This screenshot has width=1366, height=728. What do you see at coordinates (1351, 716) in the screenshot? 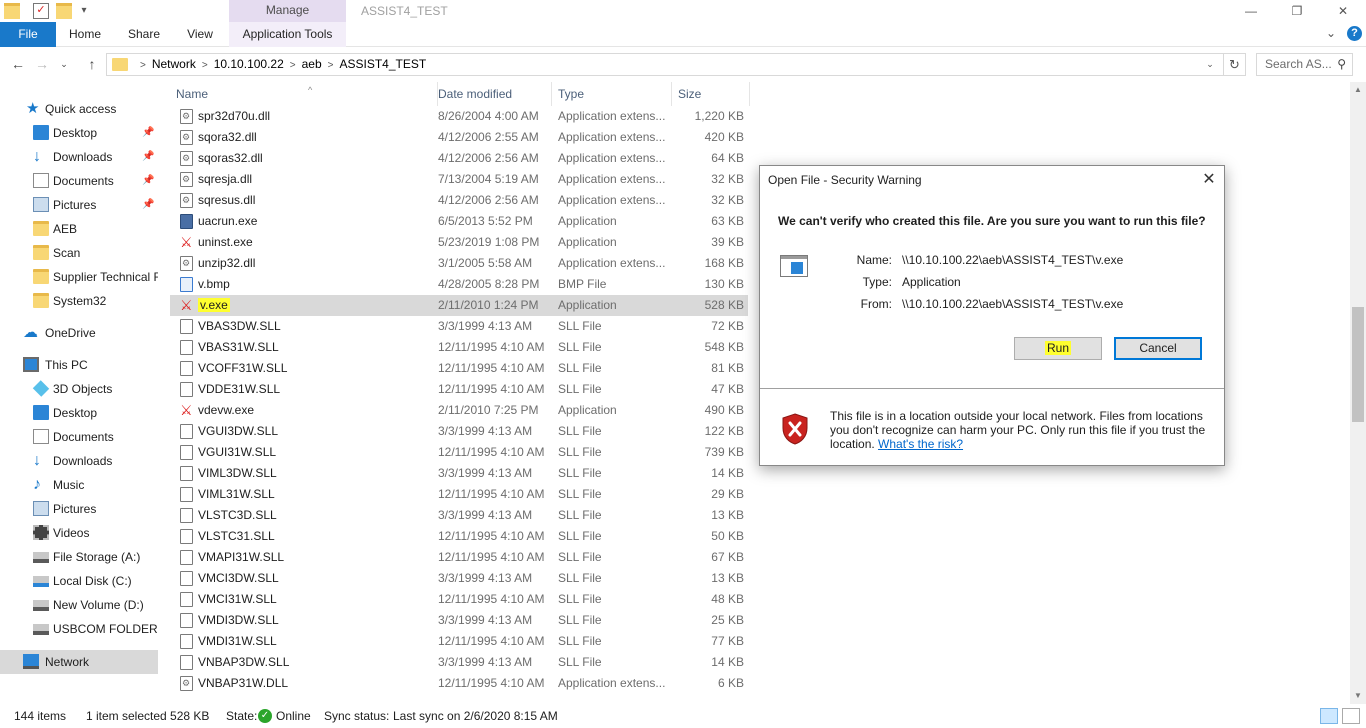
I see `large-icons-view-icon` at bounding box center [1351, 716].